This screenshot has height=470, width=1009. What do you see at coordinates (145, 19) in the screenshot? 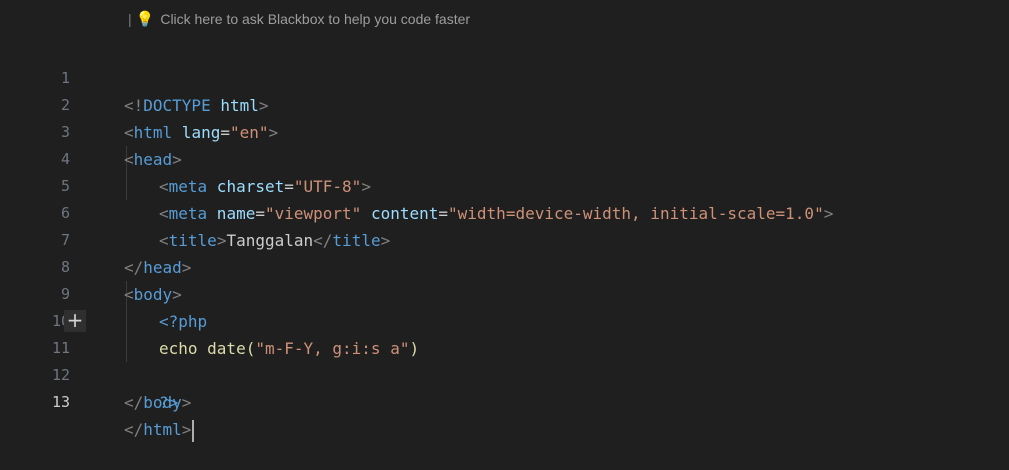
I see `lightbulb-icon: 💡` at bounding box center [145, 19].